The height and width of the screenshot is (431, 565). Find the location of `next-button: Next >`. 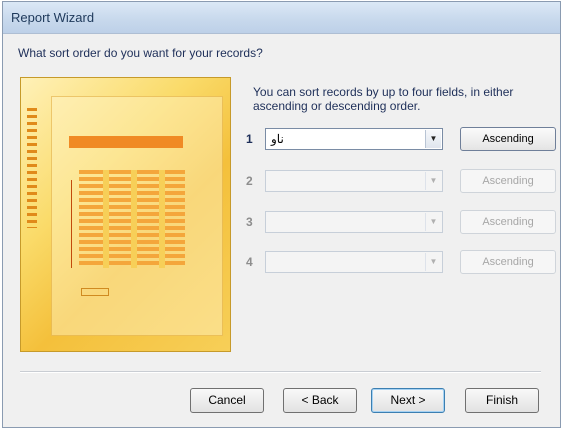

next-button: Next > is located at coordinates (408, 400).